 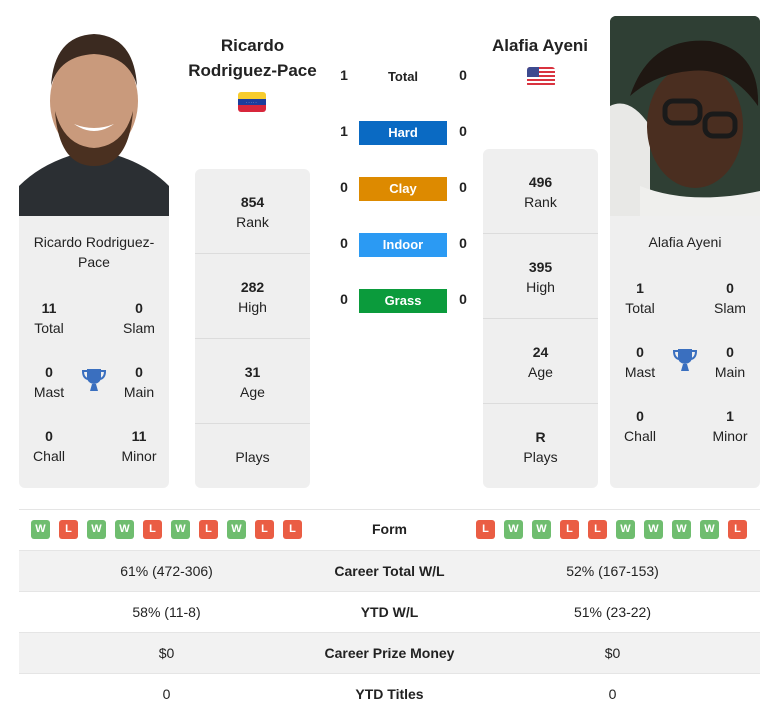 I want to click on player1-age: 31 Age, so click(x=252, y=381).